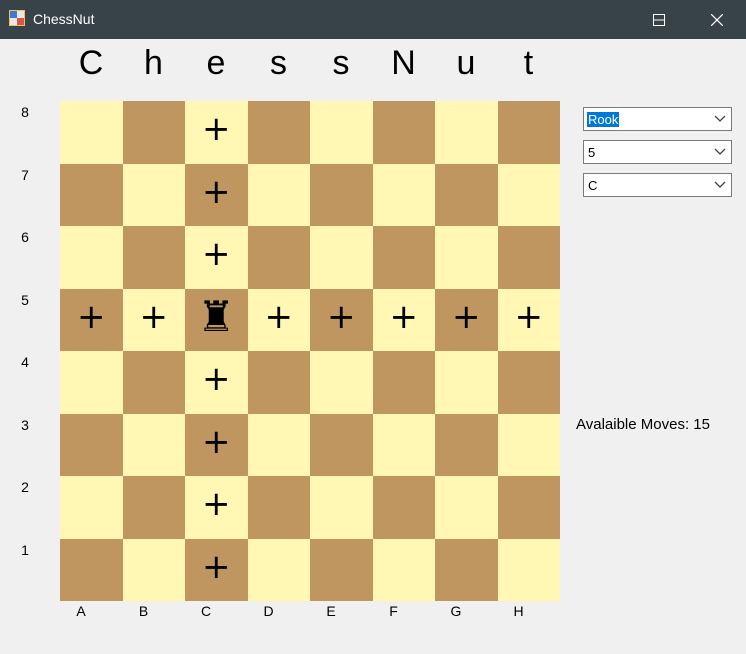 The image size is (746, 654). I want to click on square-g4, so click(466, 382).